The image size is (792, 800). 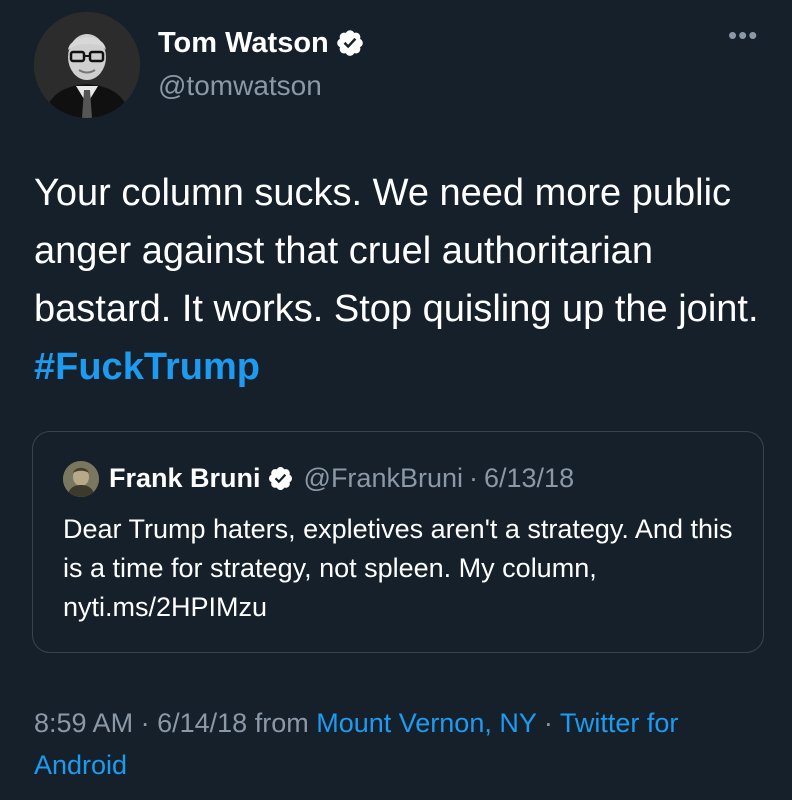 What do you see at coordinates (349, 43) in the screenshot?
I see `verified-badge-icon` at bounding box center [349, 43].